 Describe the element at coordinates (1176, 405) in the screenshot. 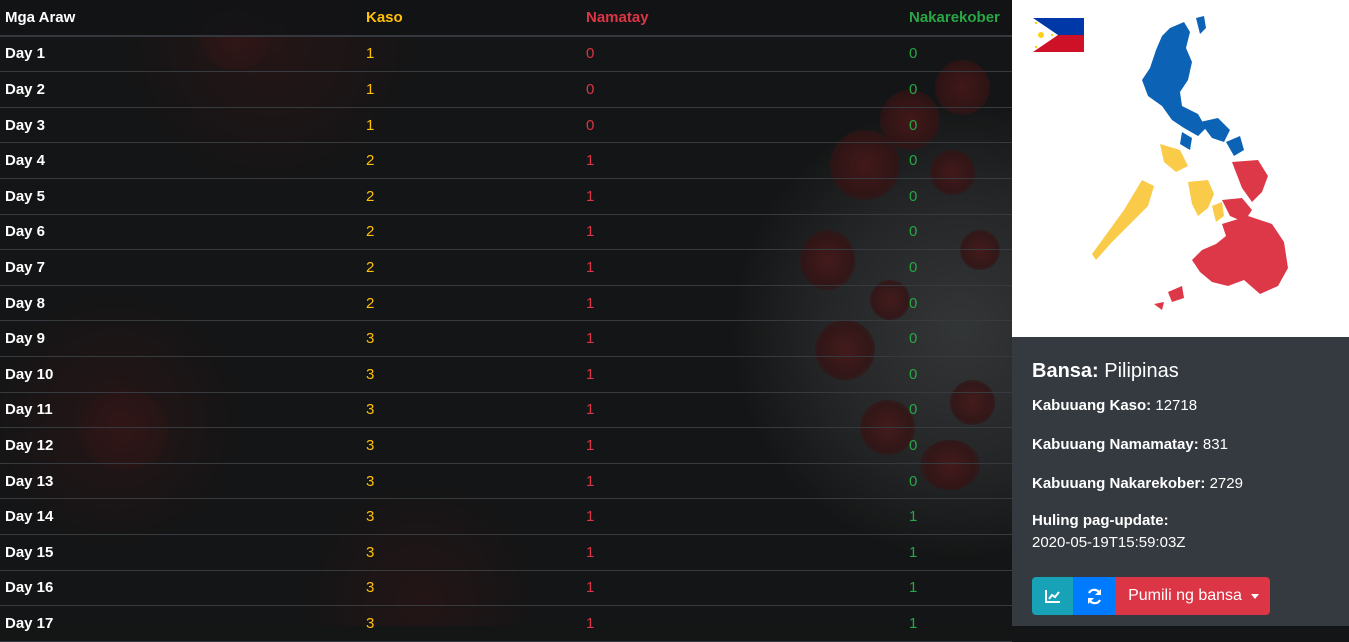

I see `total-cases-value: 12718` at that location.